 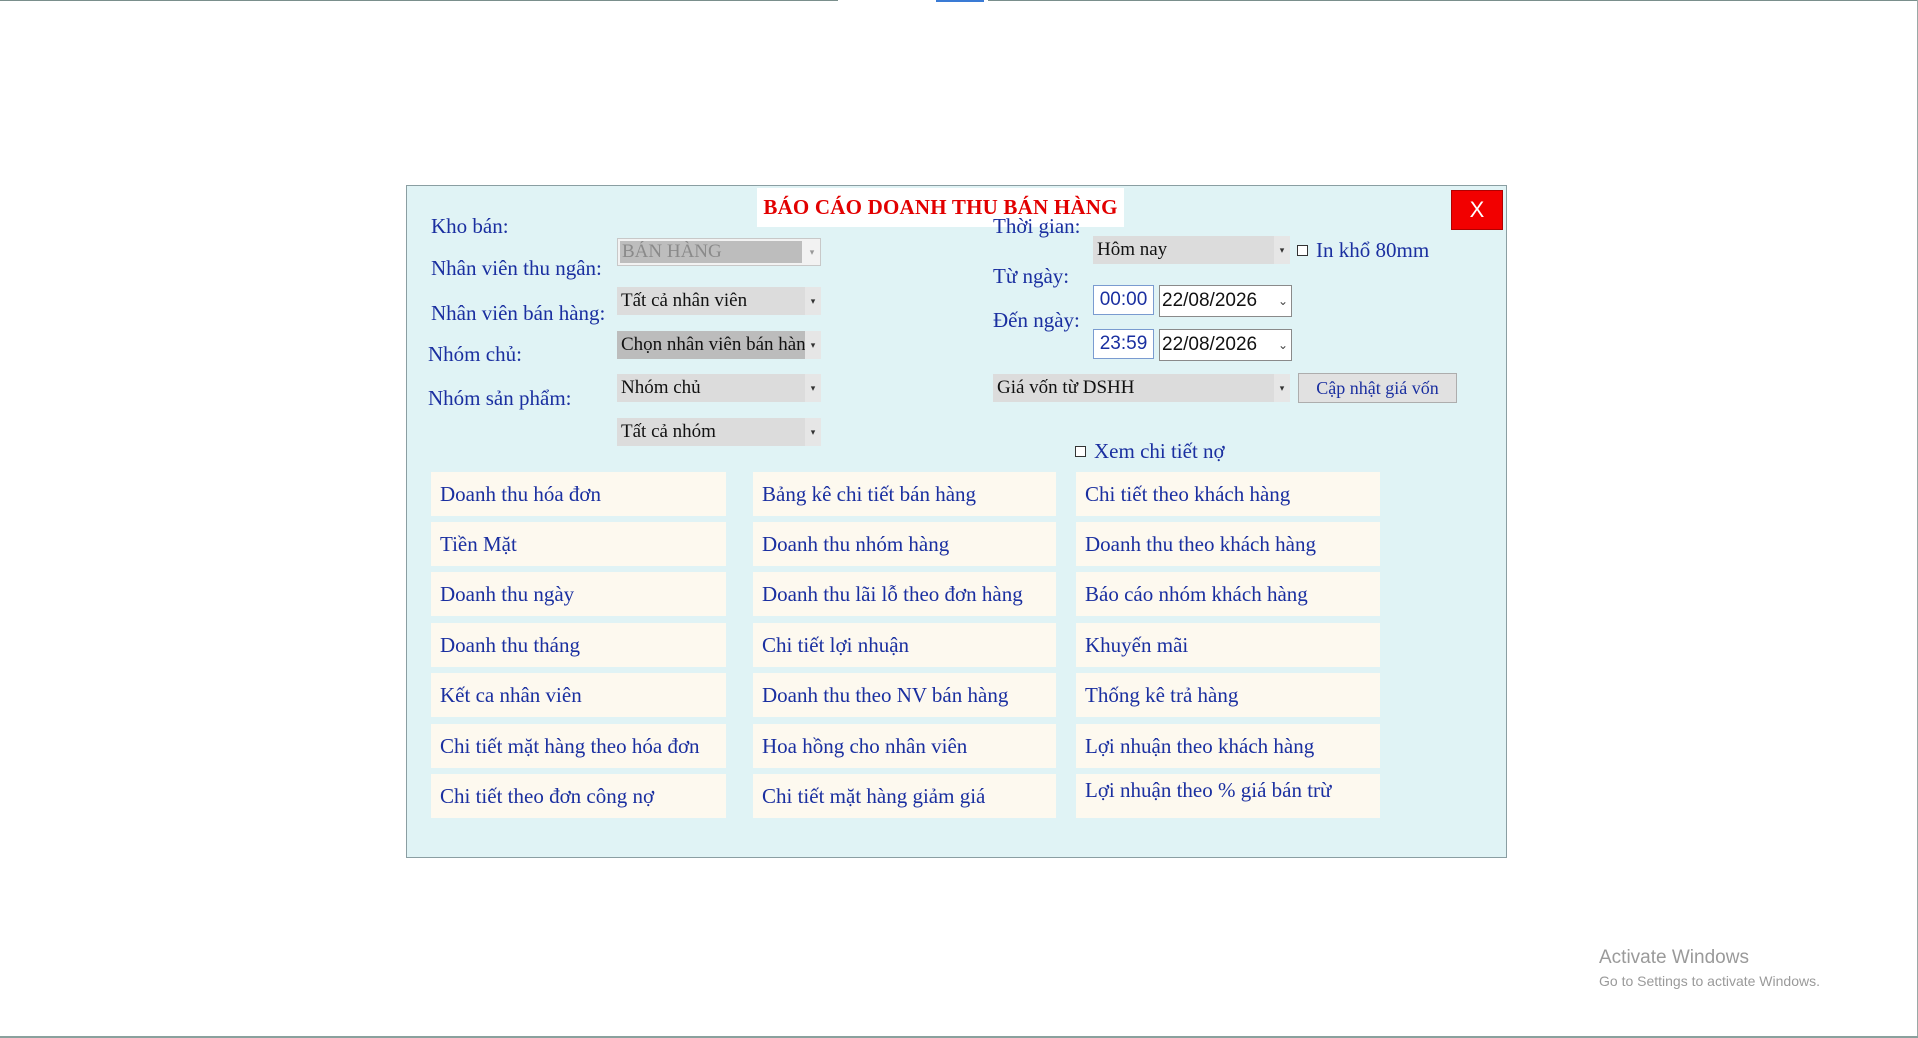 I want to click on report-khuyen-mai-button: Khuyến mãi, so click(x=1228, y=645).